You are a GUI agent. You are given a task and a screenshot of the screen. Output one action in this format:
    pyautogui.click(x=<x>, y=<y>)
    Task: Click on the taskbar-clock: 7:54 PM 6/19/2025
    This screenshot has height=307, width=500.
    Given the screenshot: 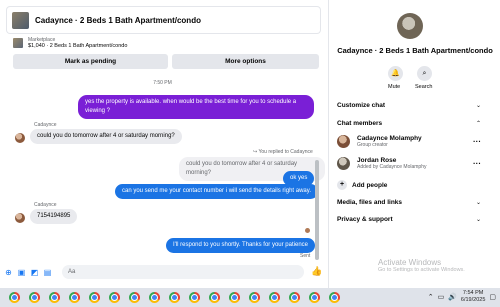 What is the action you would take?
    pyautogui.click(x=473, y=297)
    